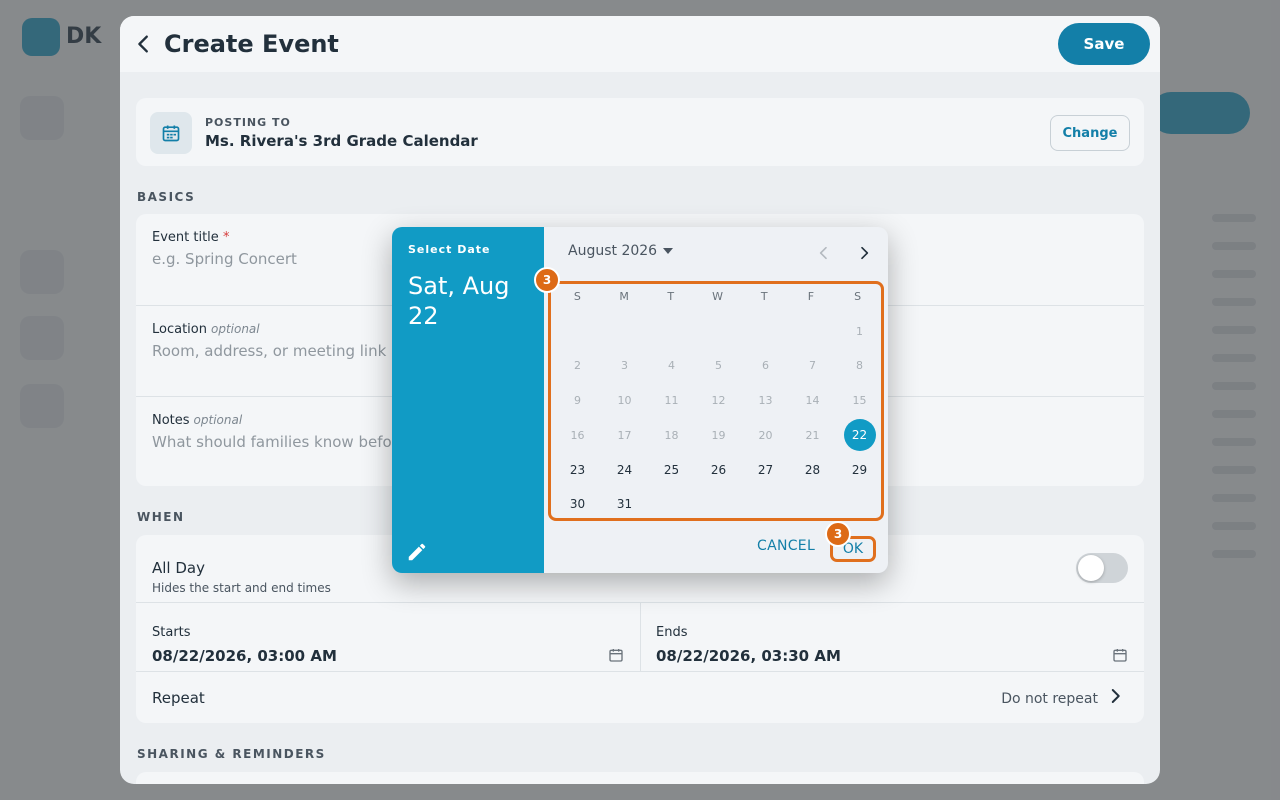 The width and height of the screenshot is (1280, 800). I want to click on all-day-toggle, so click(1102, 568).